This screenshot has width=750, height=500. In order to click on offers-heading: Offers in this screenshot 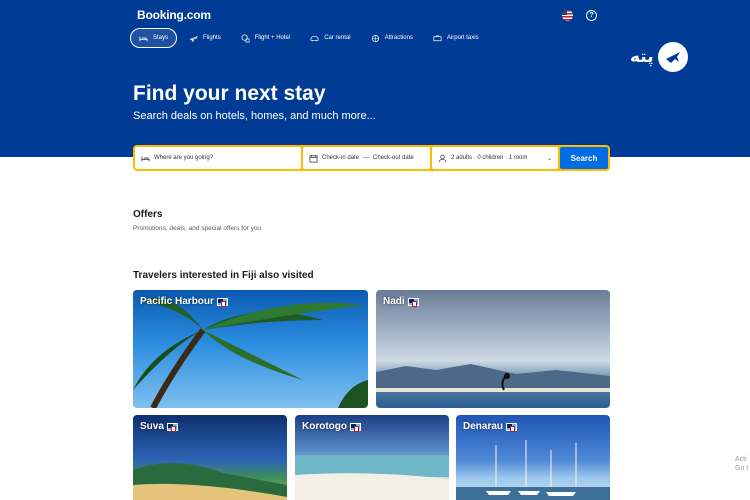, I will do `click(148, 214)`.